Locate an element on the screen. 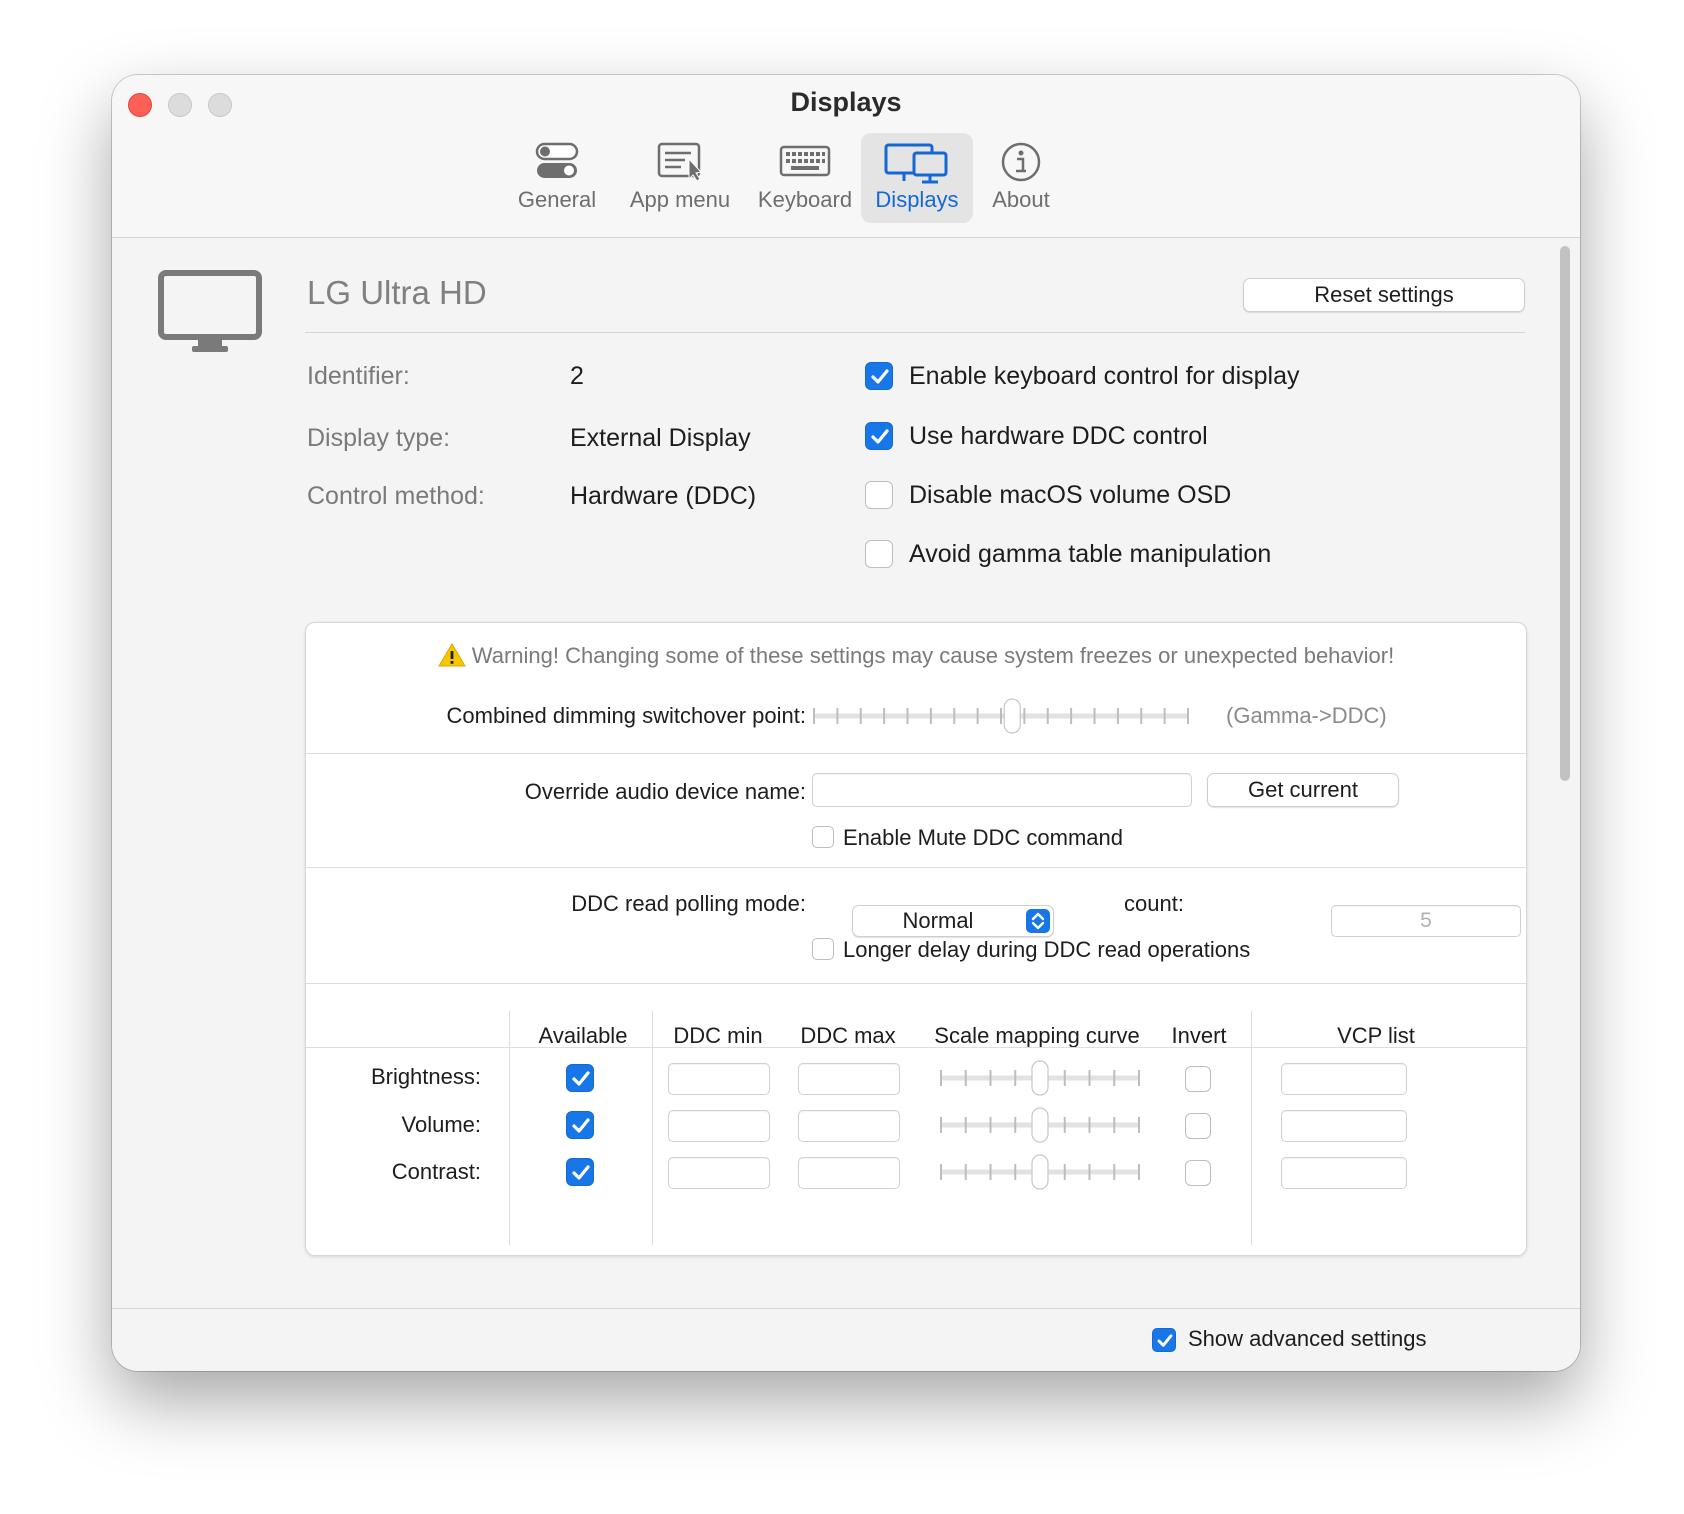  polling-mode-select: Normal is located at coordinates (953, 921).